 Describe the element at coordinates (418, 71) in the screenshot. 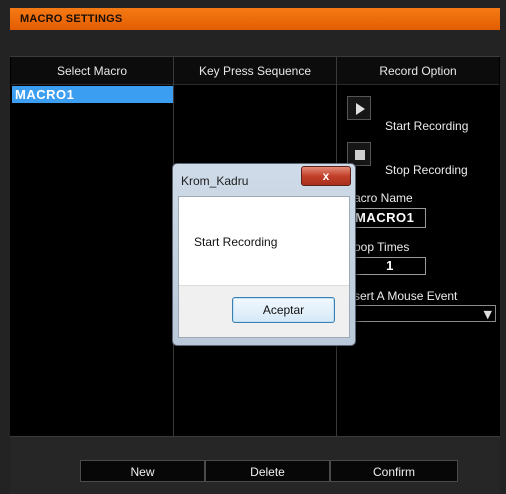

I see `column-header-record-option: Record Option` at that location.